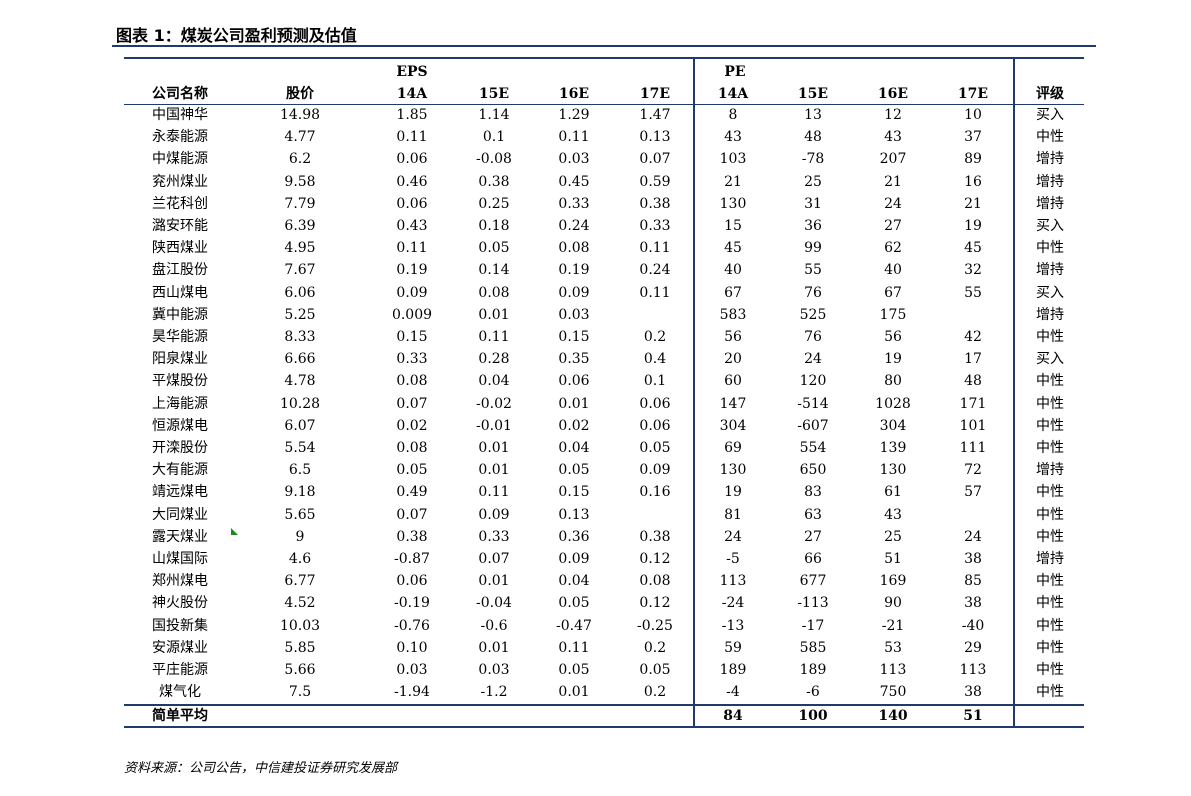 The height and width of the screenshot is (796, 1191). Describe the element at coordinates (655, 448) in the screenshot. I see `row-eps-17: 0.05` at that location.